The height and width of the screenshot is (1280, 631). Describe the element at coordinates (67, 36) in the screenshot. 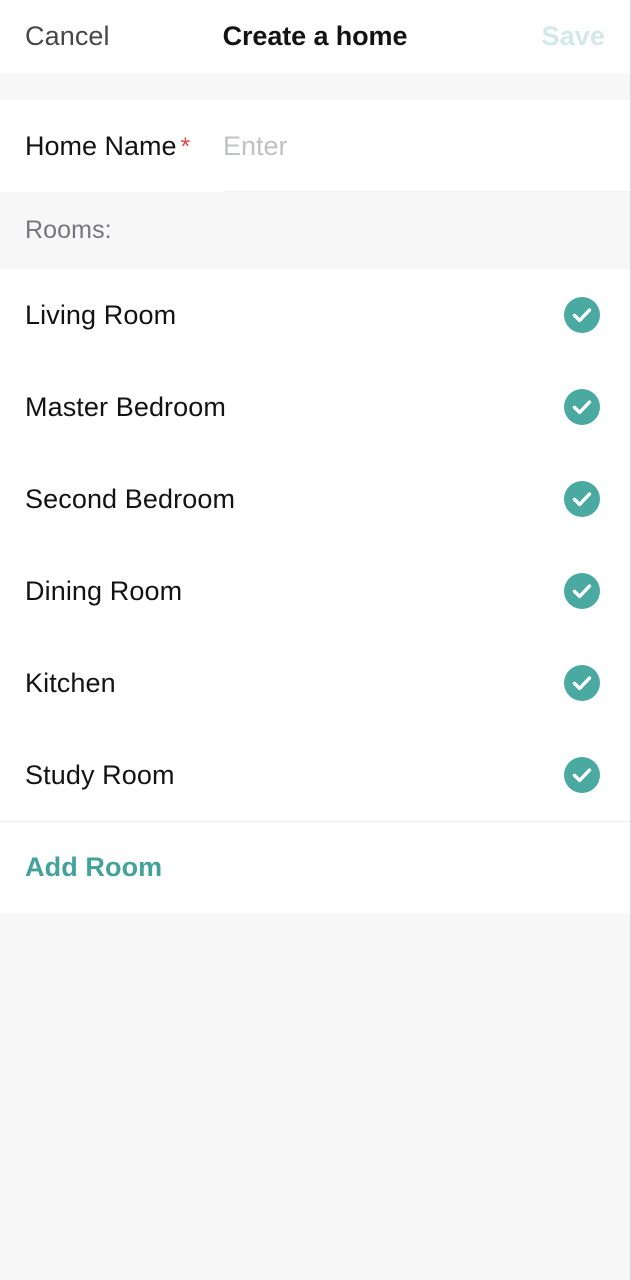

I see `cancel-button: Cancel` at that location.